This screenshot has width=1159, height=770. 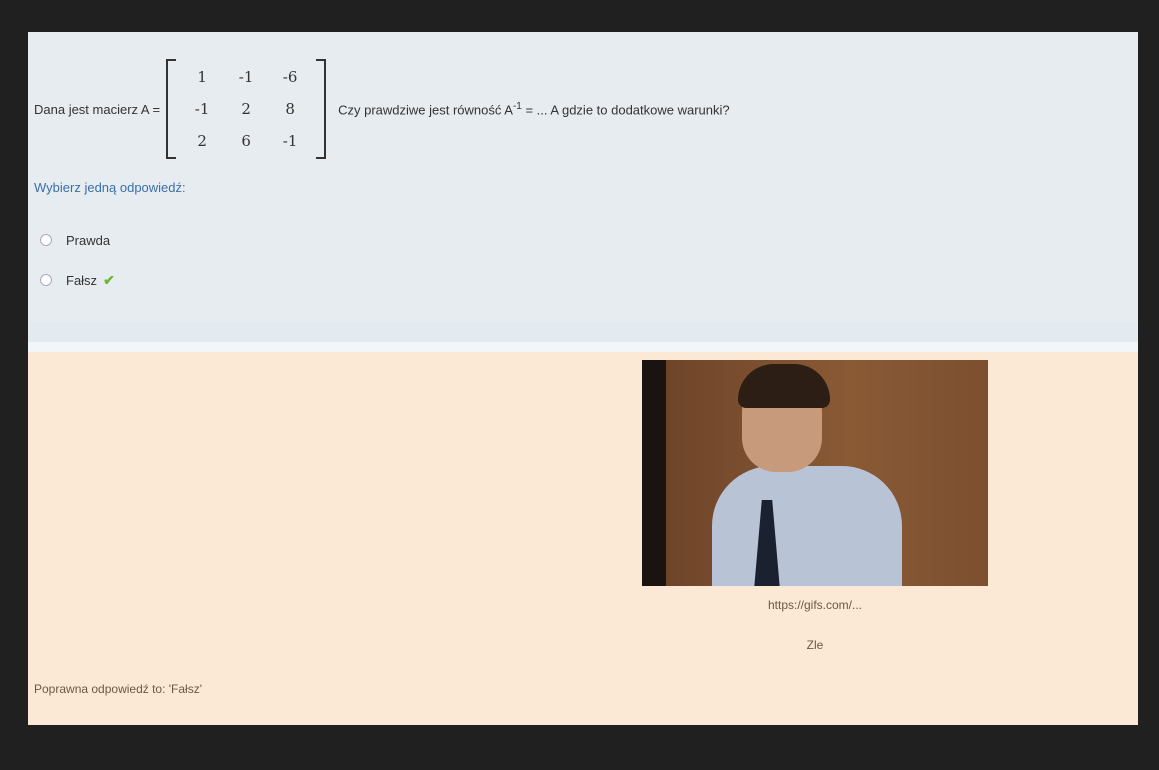 What do you see at coordinates (583, 332) in the screenshot?
I see `question-footer-strip` at bounding box center [583, 332].